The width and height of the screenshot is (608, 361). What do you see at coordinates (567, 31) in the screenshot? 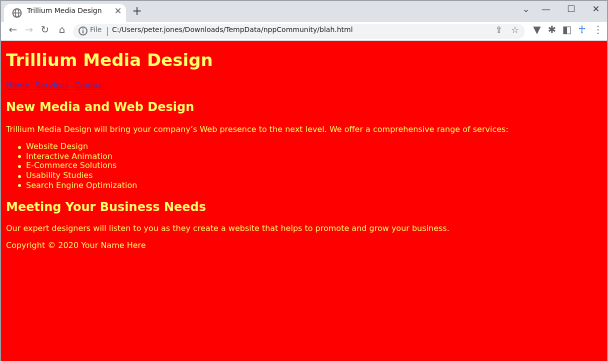
I see `side-panel-icon: ◧` at bounding box center [567, 31].